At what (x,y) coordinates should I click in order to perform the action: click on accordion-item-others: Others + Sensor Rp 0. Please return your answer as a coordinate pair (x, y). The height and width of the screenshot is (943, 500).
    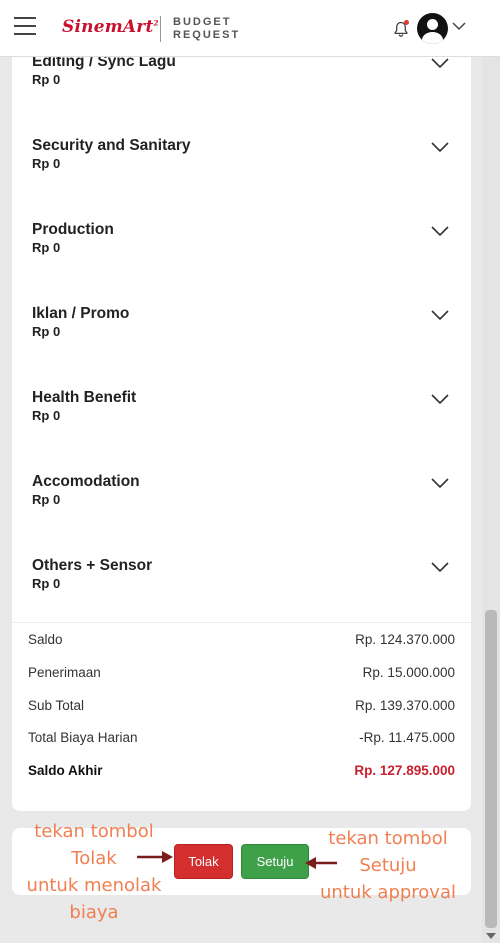
    Looking at the image, I should click on (241, 599).